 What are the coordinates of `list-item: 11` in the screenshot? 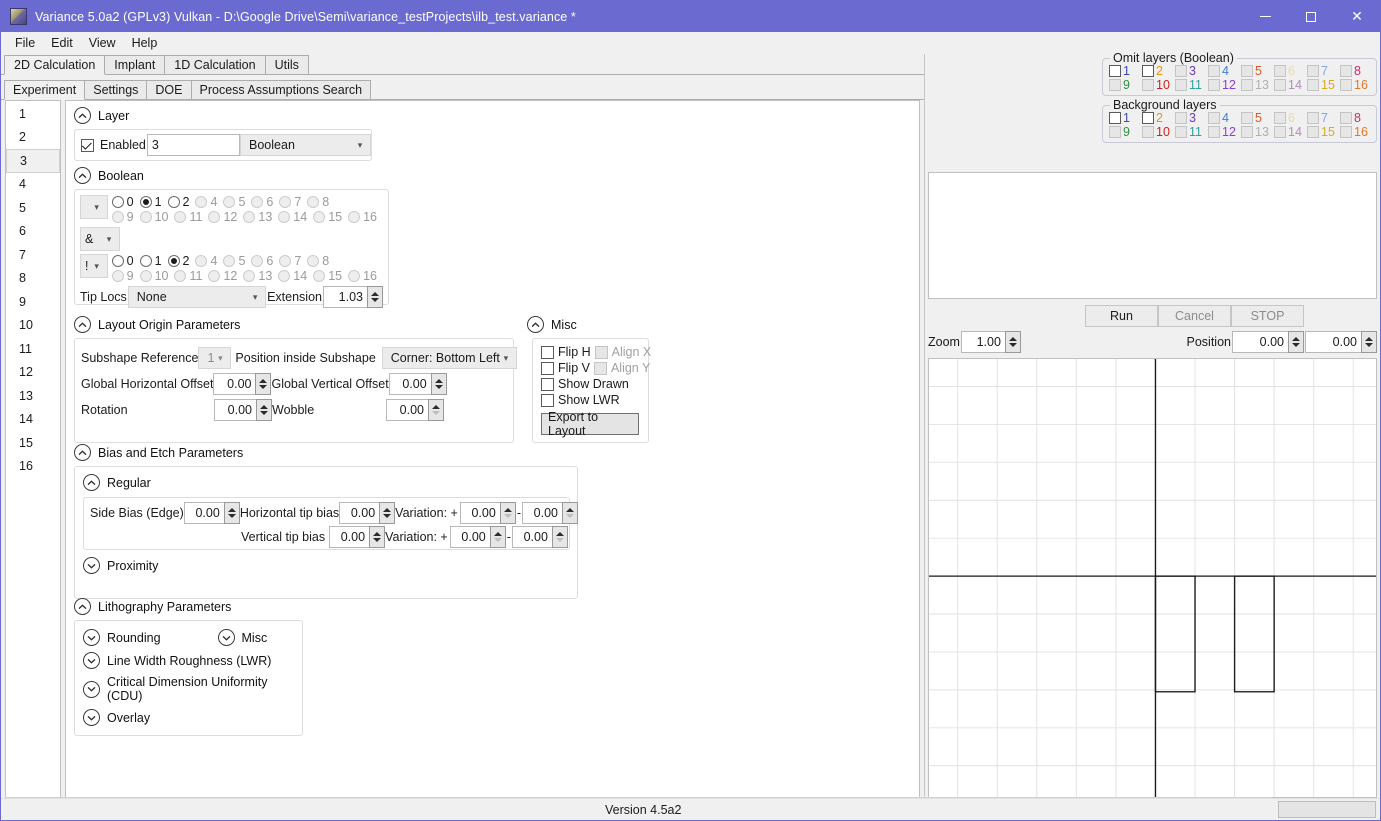 It's located at (33, 349).